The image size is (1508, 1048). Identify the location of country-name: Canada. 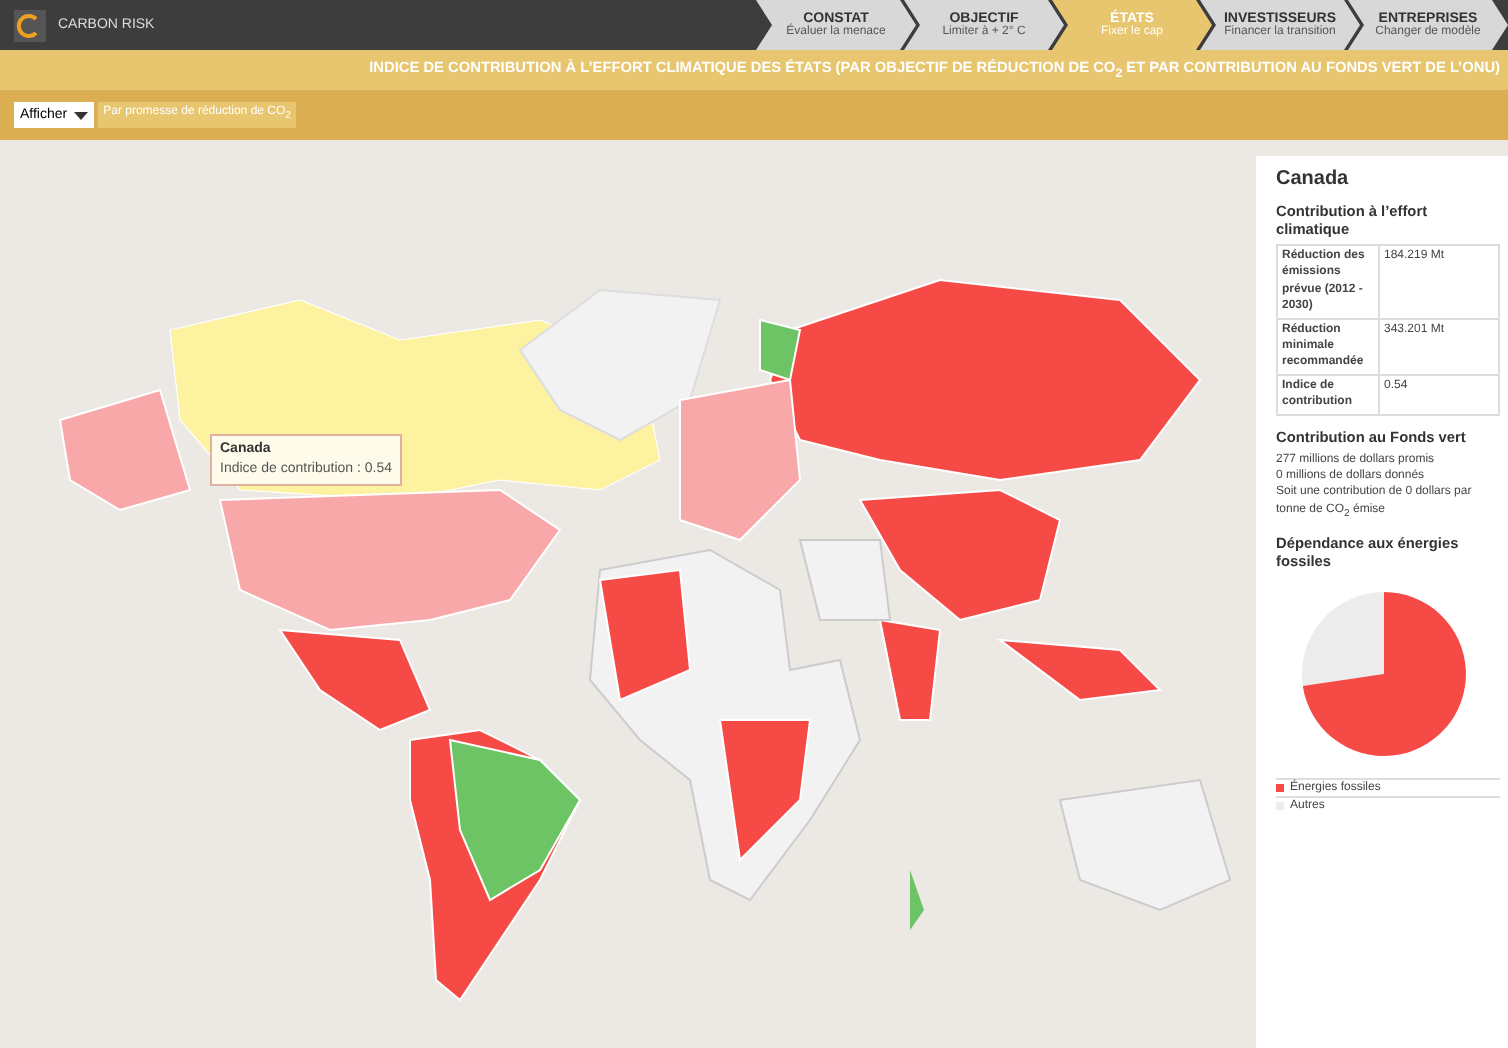
(1313, 179).